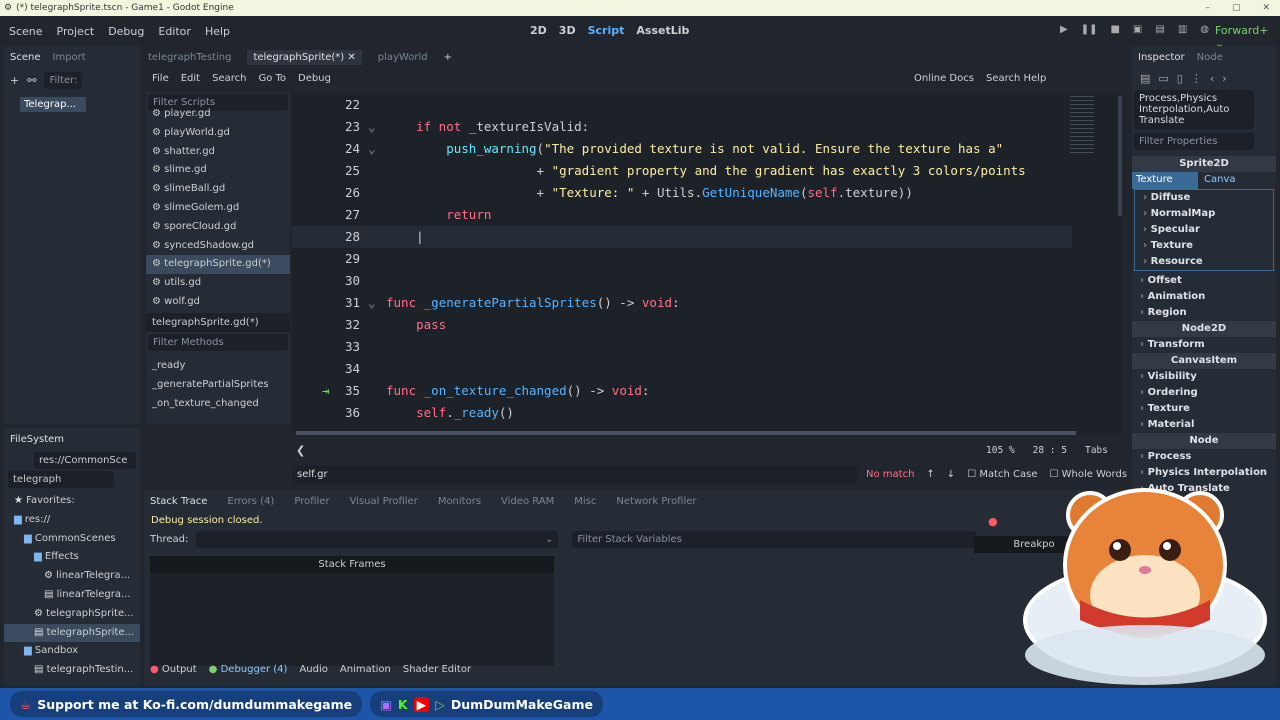 Image resolution: width=1280 pixels, height=720 pixels. Describe the element at coordinates (26, 31) in the screenshot. I see `menu-scene: Scene` at that location.